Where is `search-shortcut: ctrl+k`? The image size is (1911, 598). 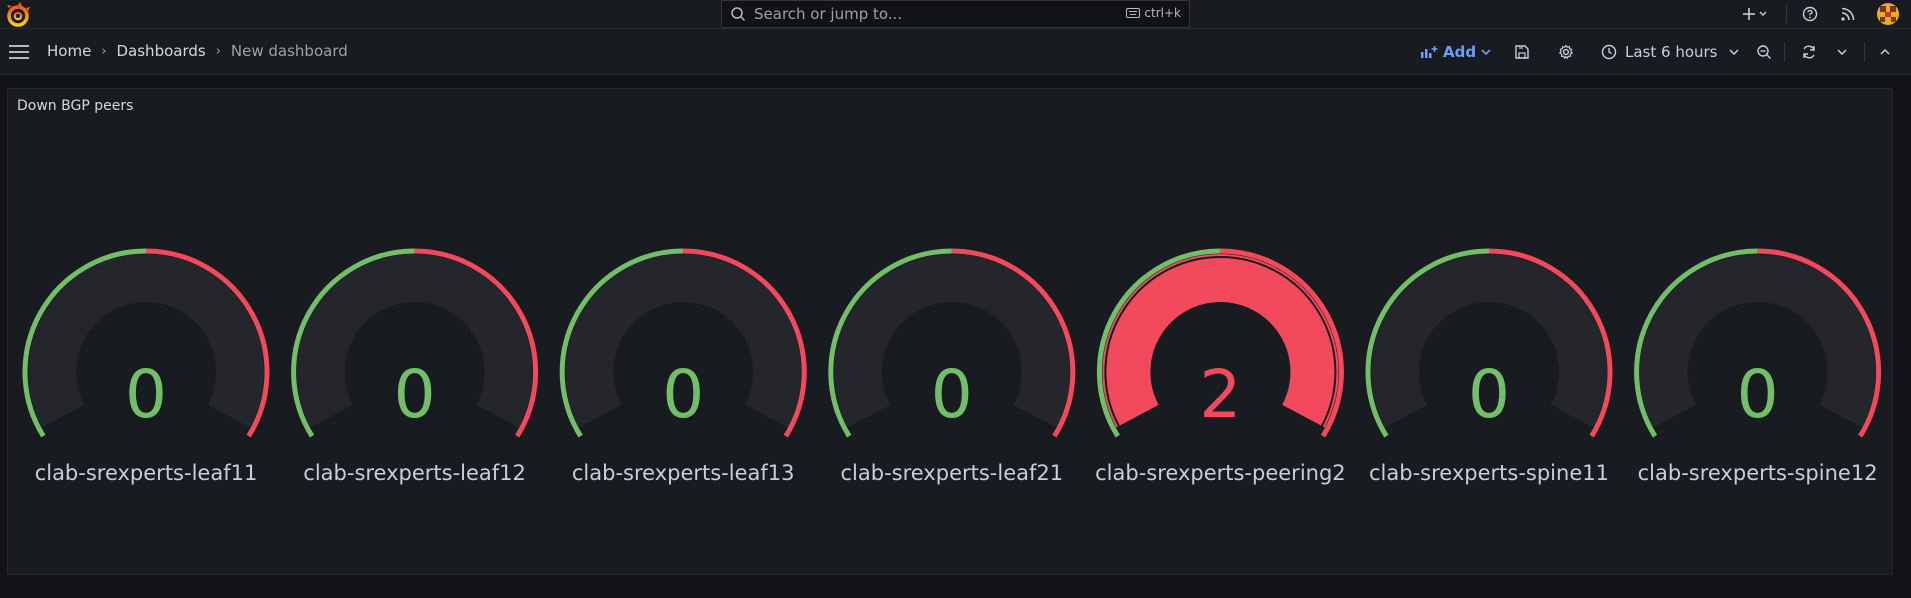 search-shortcut: ctrl+k is located at coordinates (1153, 13).